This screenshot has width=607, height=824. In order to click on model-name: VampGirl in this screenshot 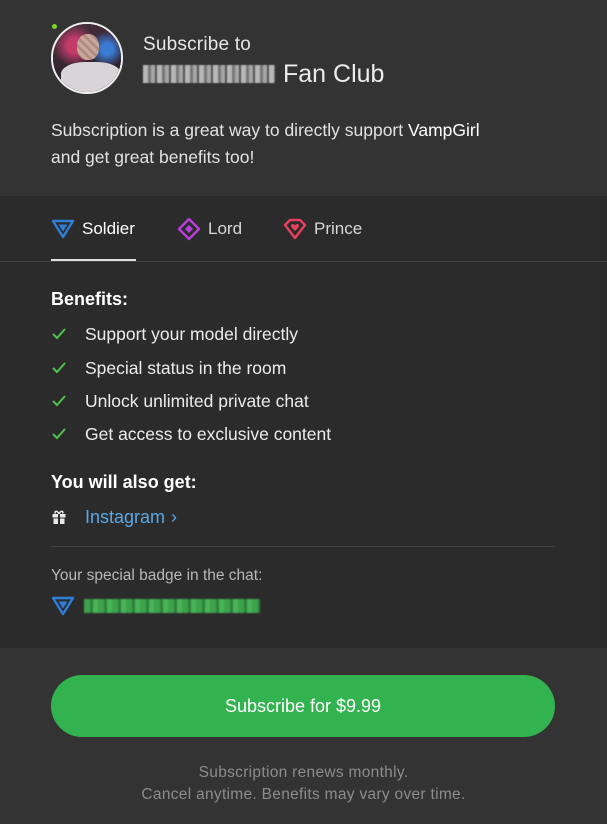, I will do `click(443, 130)`.